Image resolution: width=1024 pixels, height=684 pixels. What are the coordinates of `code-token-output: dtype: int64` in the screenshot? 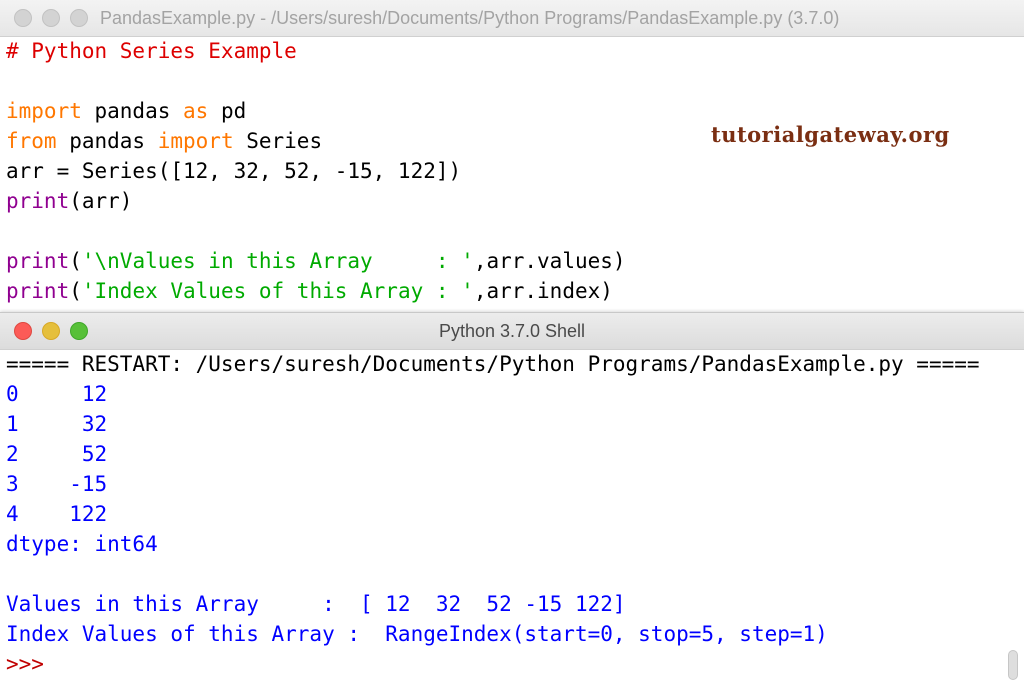 It's located at (82, 544).